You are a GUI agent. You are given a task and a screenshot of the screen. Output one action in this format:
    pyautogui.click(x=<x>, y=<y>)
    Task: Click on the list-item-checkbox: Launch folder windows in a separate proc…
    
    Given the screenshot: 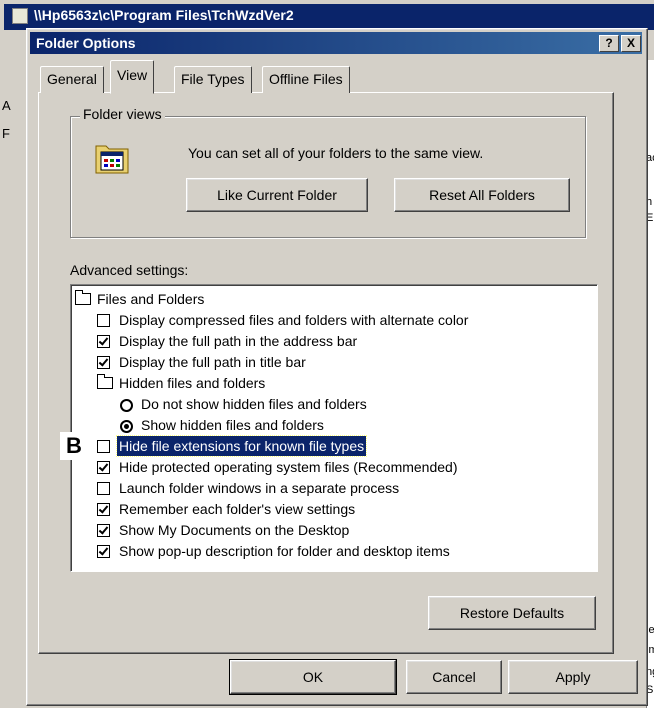 What is the action you would take?
    pyautogui.click(x=249, y=488)
    